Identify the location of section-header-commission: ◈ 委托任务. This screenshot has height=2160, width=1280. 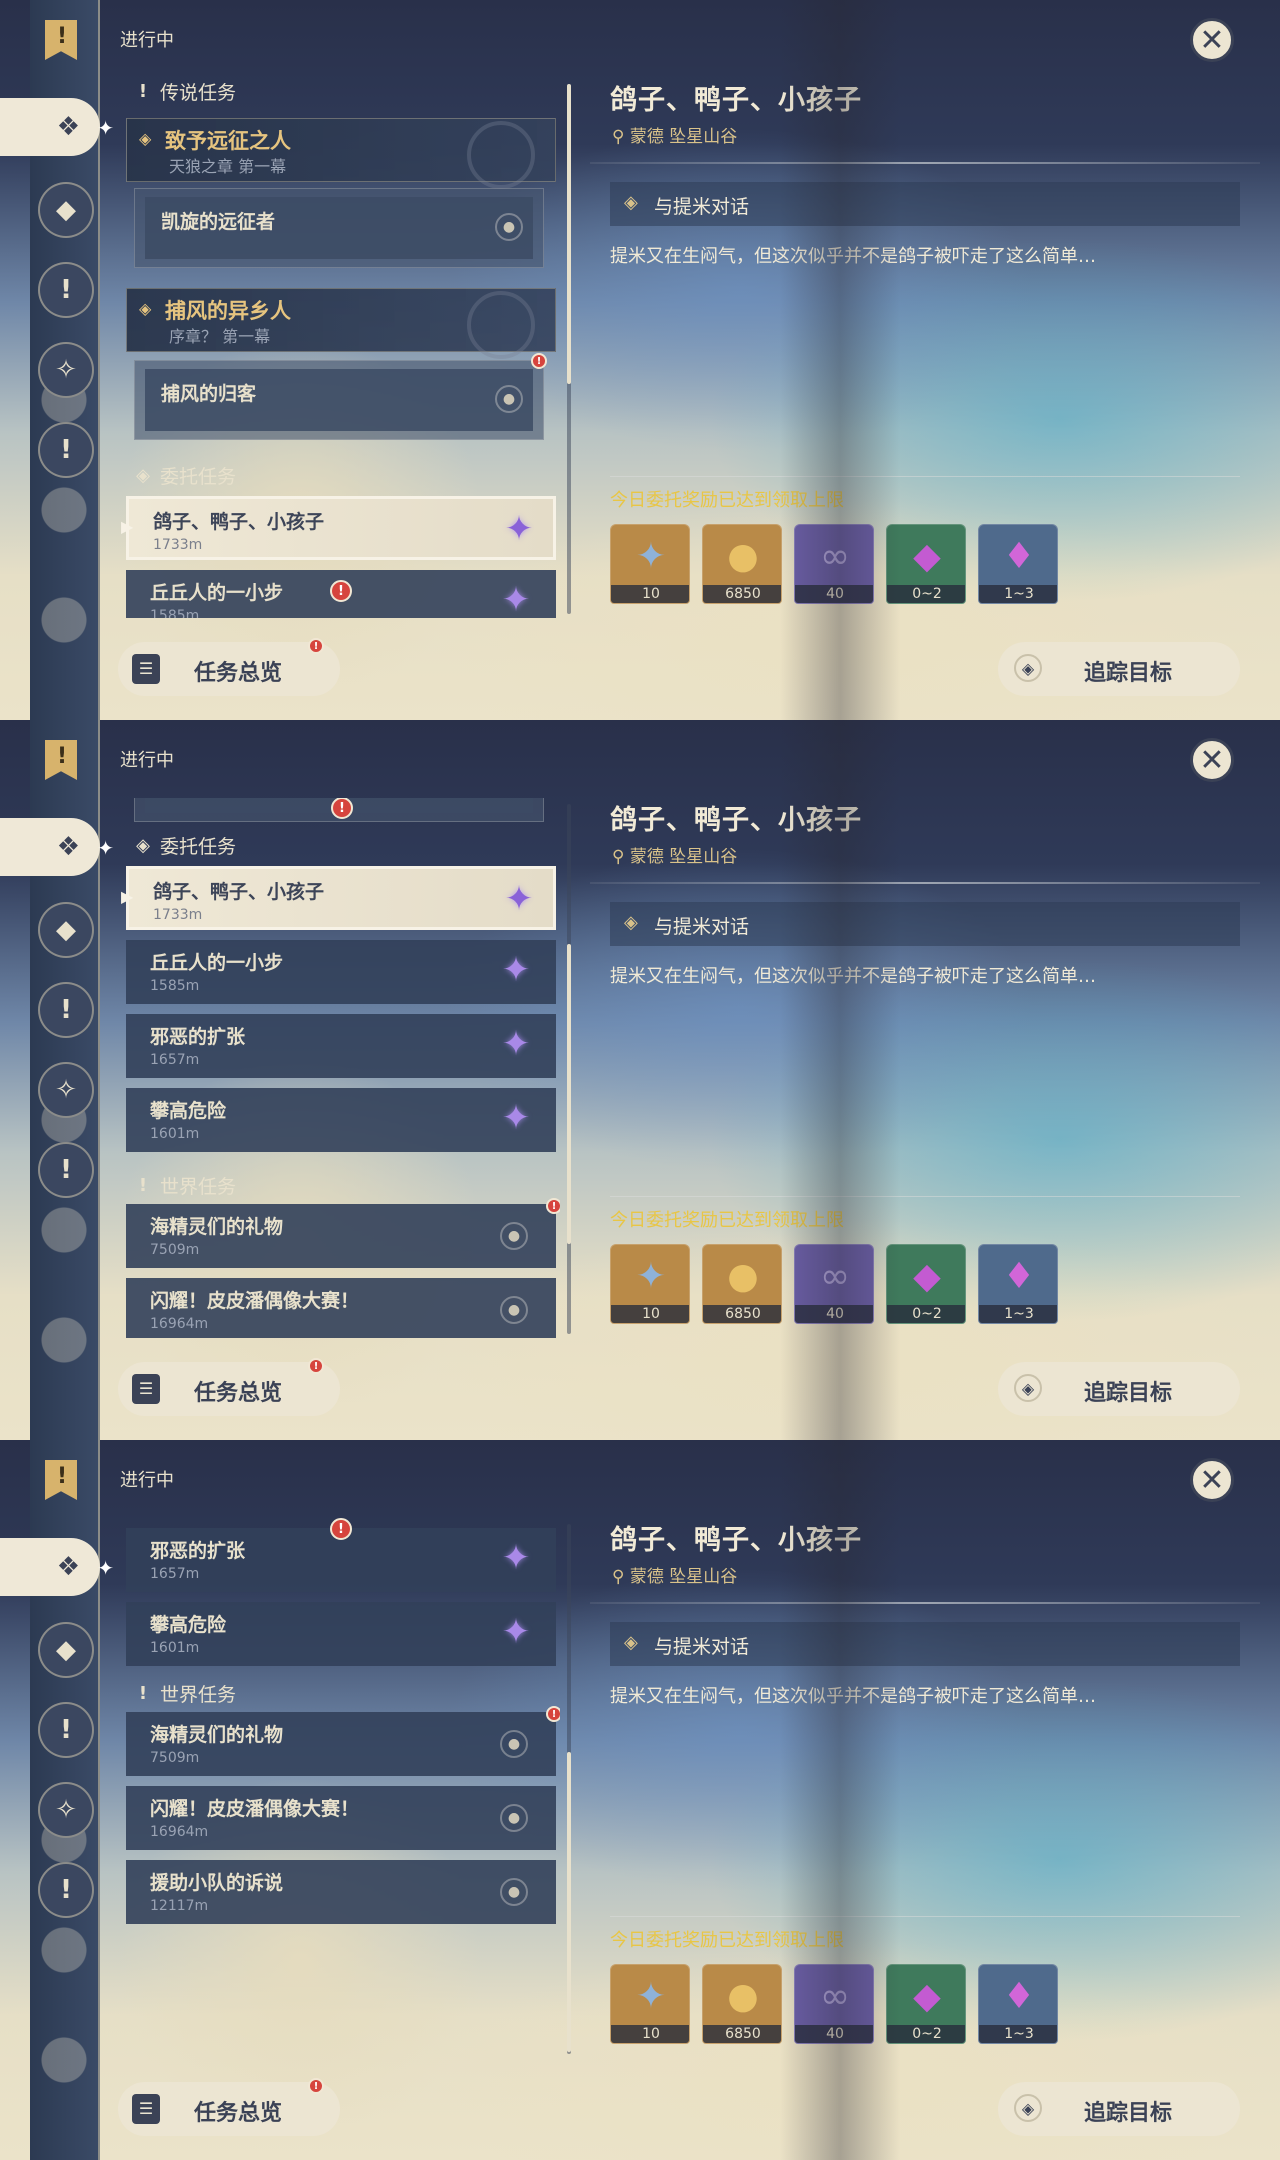
(185, 475).